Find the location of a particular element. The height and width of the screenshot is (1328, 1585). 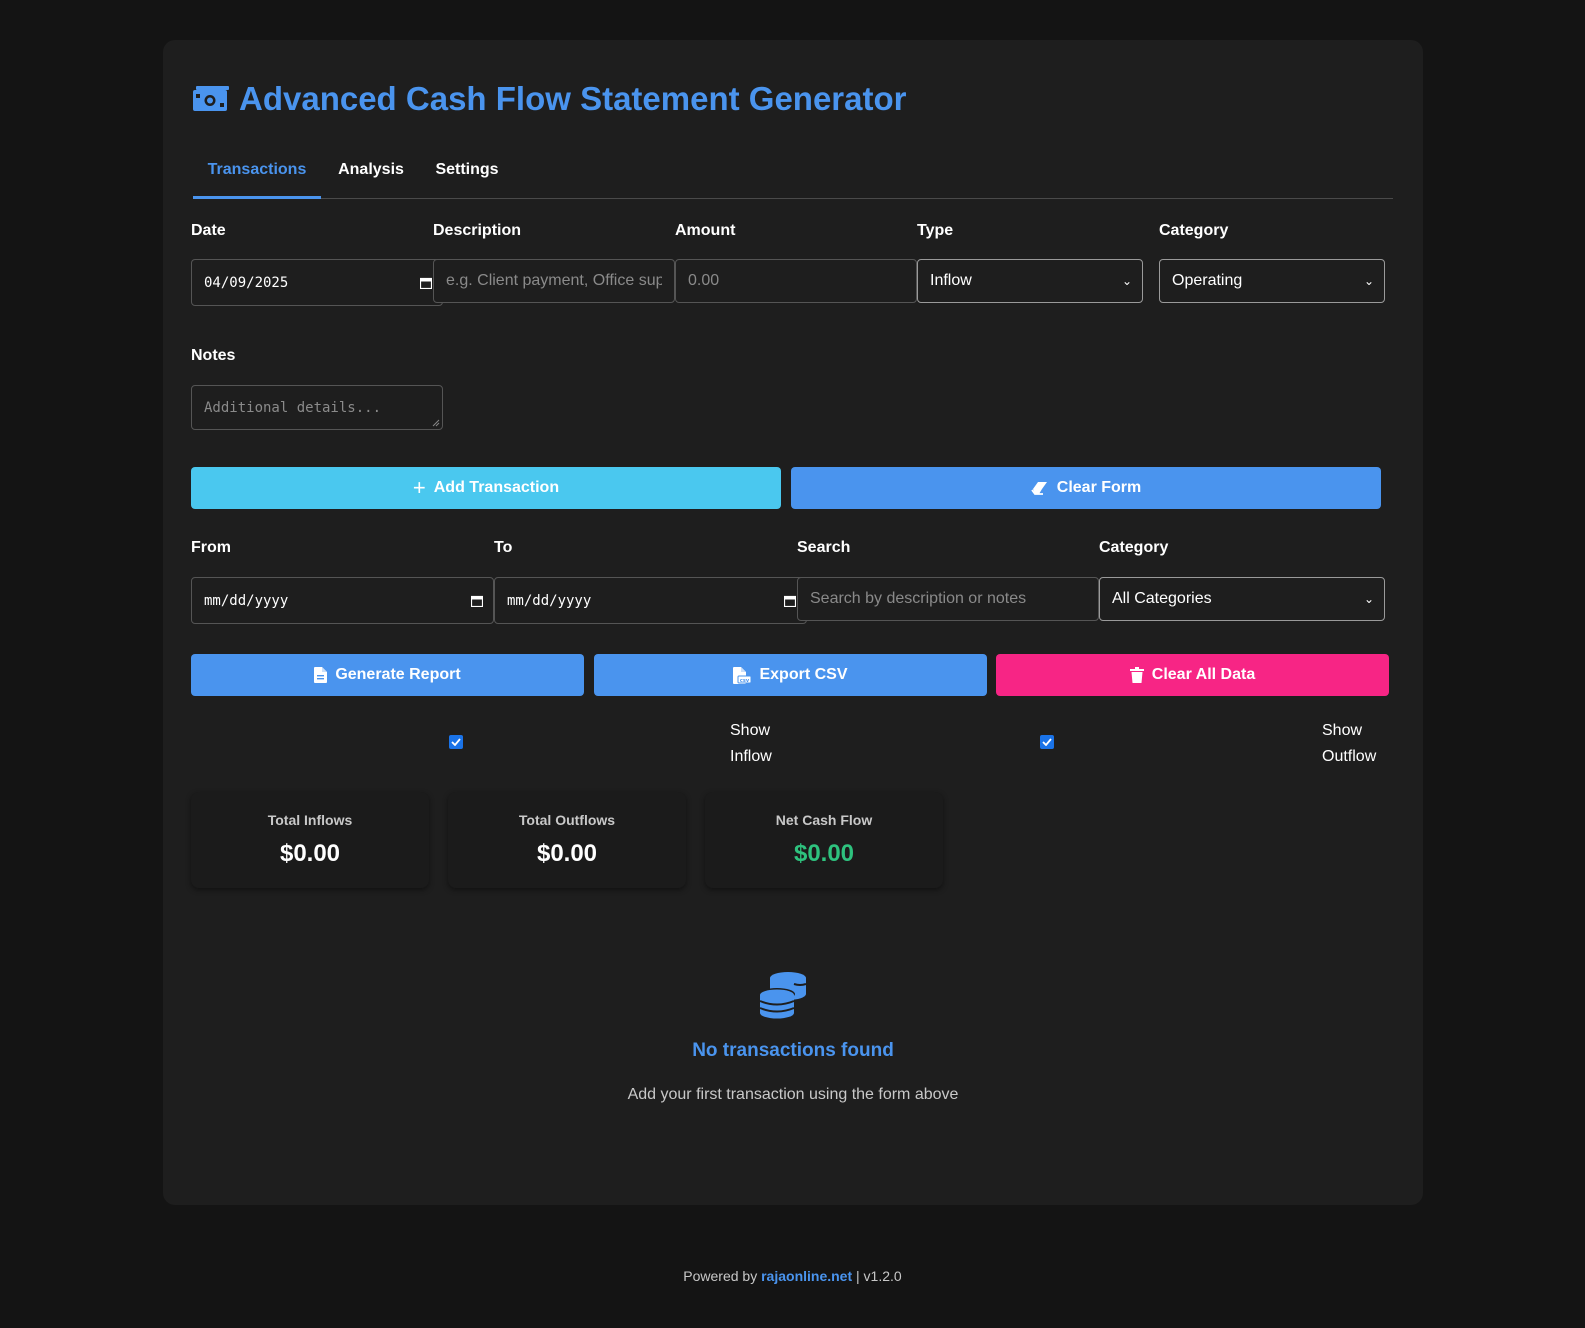

amount-placeholder: 0.00 is located at coordinates (704, 280).